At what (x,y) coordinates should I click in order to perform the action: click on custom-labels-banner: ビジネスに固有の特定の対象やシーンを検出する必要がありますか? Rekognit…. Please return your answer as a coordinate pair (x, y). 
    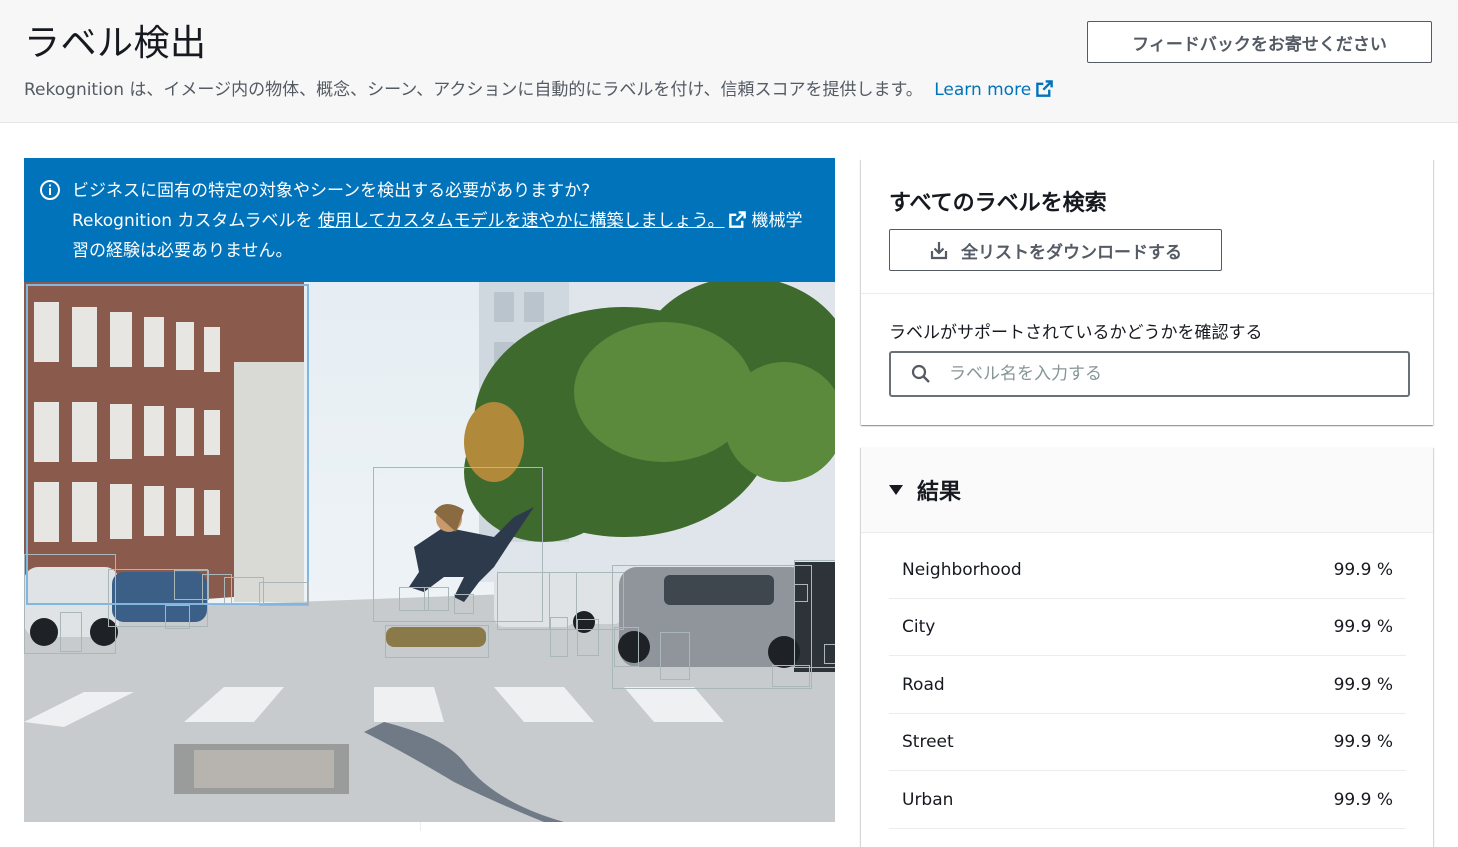
    Looking at the image, I should click on (429, 220).